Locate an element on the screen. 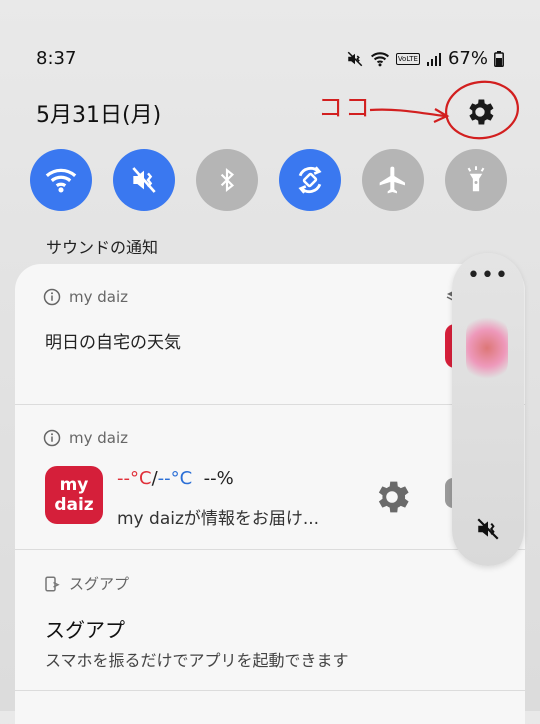 The height and width of the screenshot is (724, 540). gear-icon is located at coordinates (480, 112).